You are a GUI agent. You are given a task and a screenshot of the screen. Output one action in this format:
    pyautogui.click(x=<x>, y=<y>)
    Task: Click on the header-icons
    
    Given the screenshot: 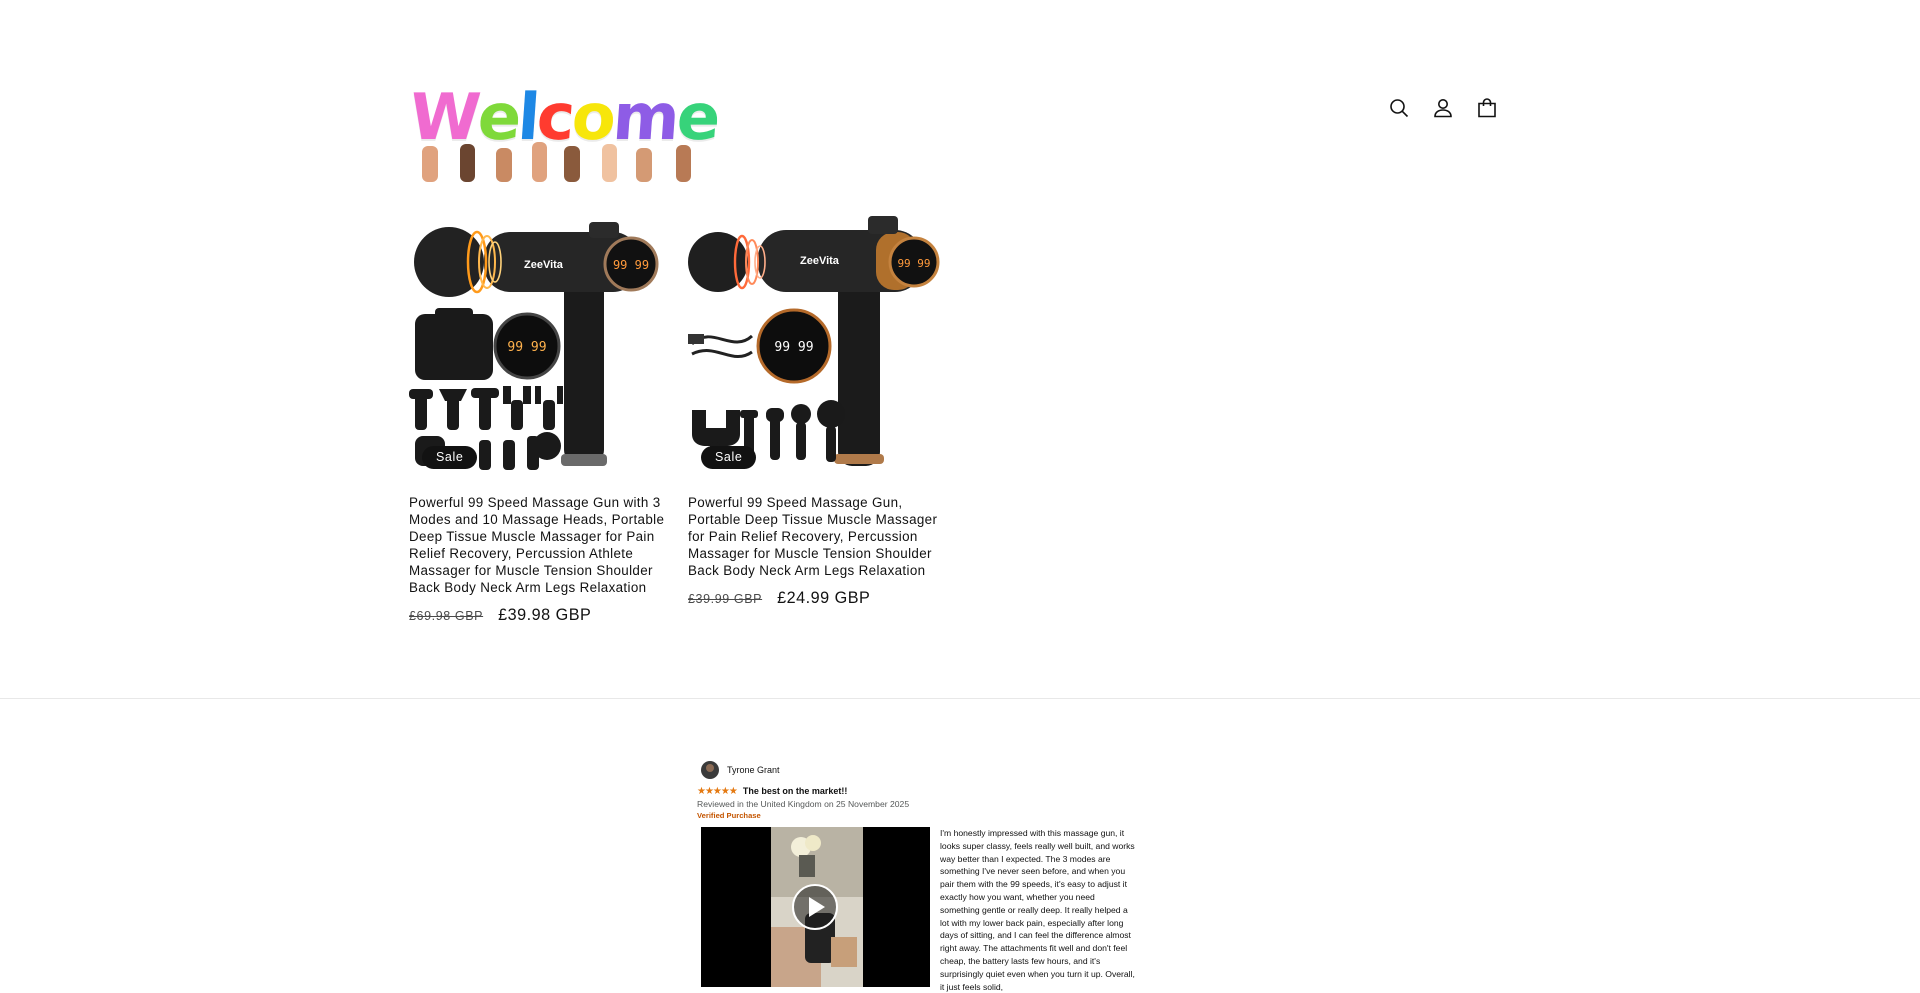 What is the action you would take?
    pyautogui.click(x=1443, y=108)
    